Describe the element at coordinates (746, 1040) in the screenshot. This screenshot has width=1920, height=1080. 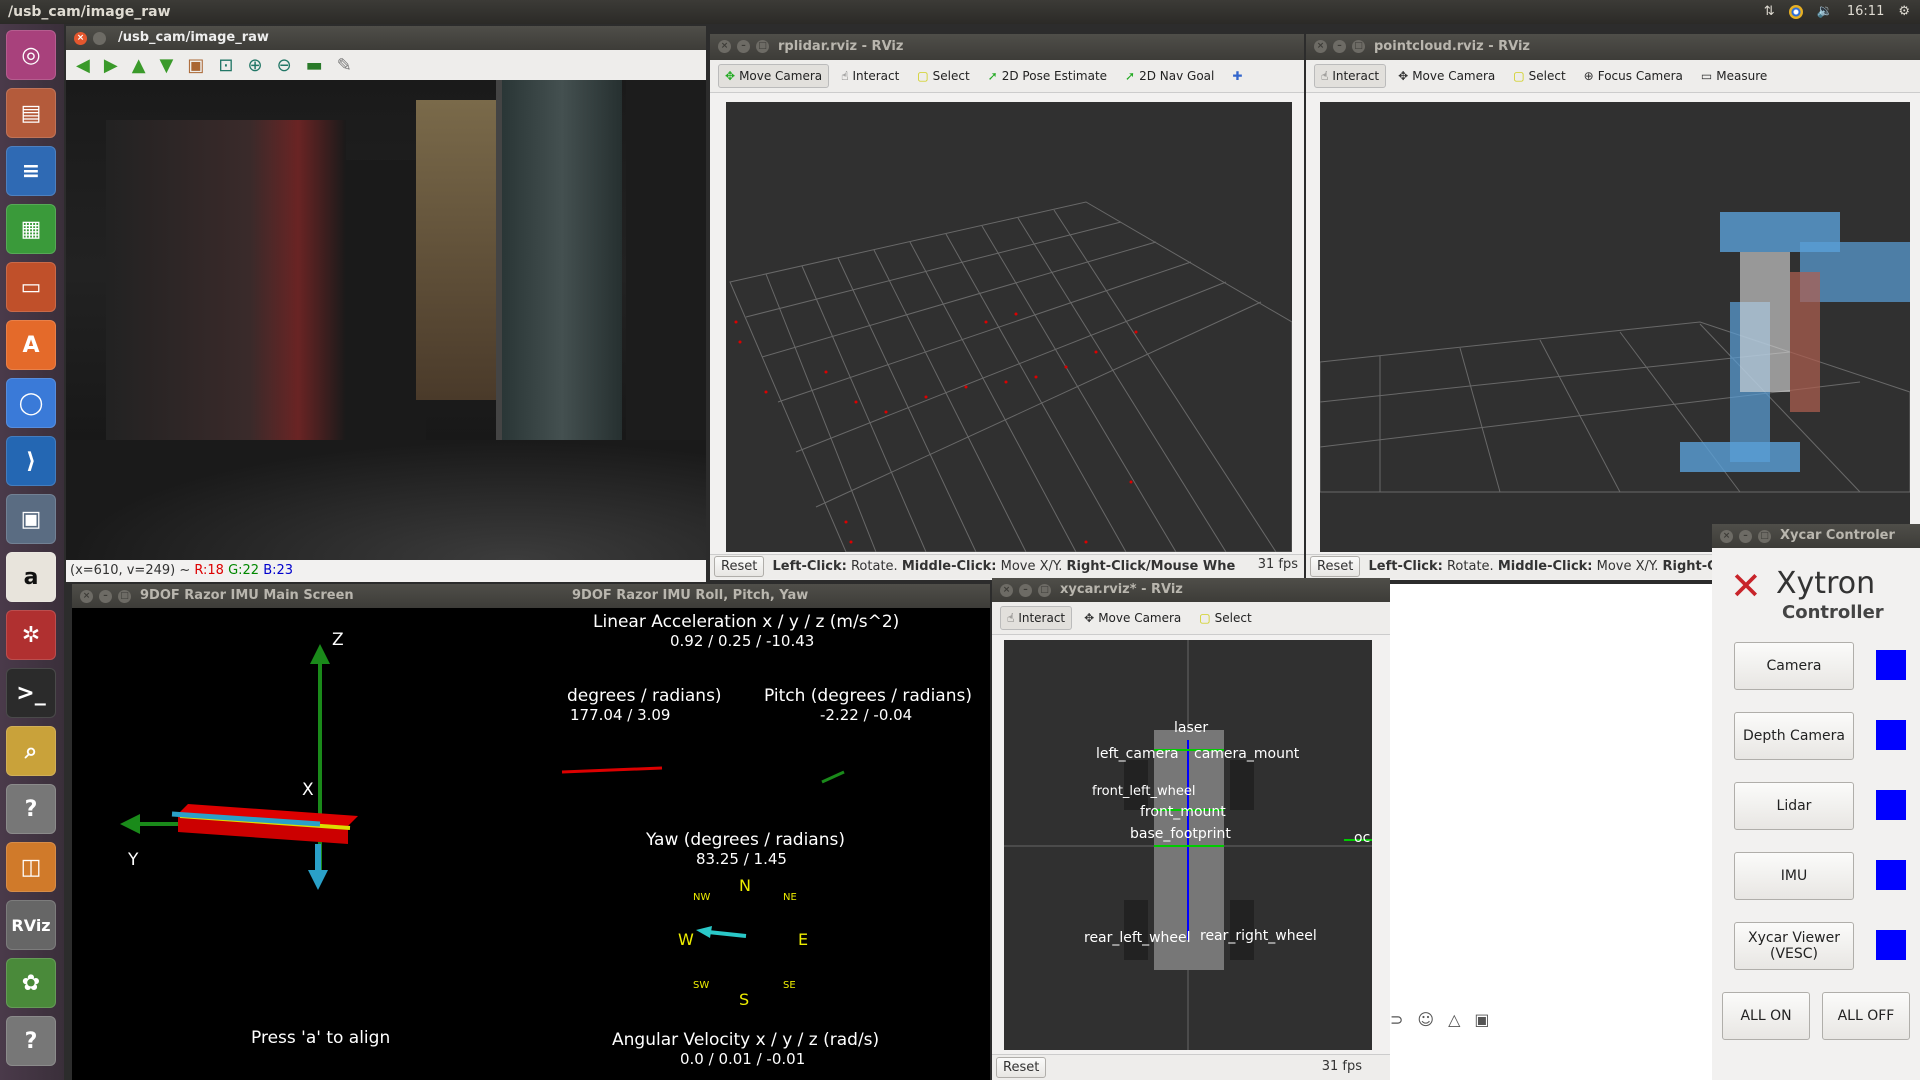
I see `angular-velocity-label: Angular Velocity x / y / z (rad/s)` at that location.